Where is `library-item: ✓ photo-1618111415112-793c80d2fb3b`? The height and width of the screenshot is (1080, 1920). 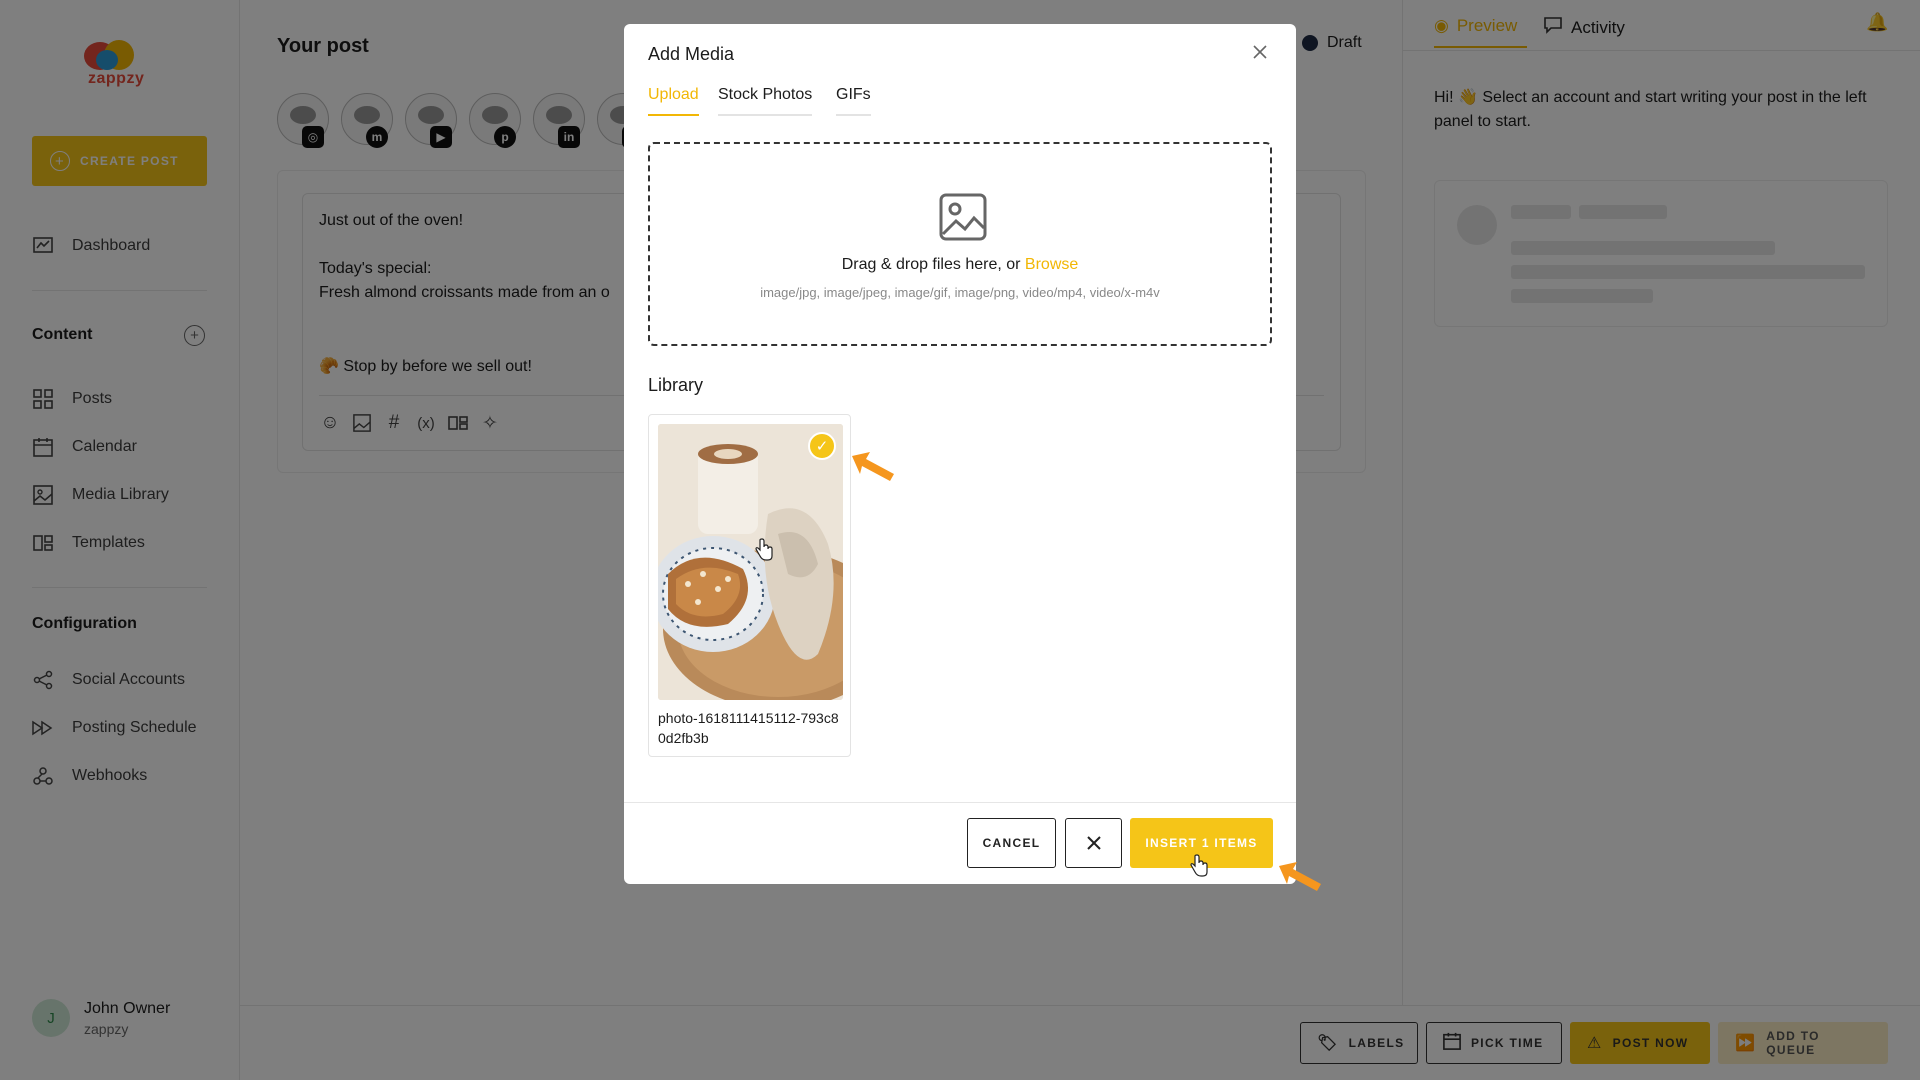
library-item: ✓ photo-1618111415112-793c80d2fb3b is located at coordinates (749, 585).